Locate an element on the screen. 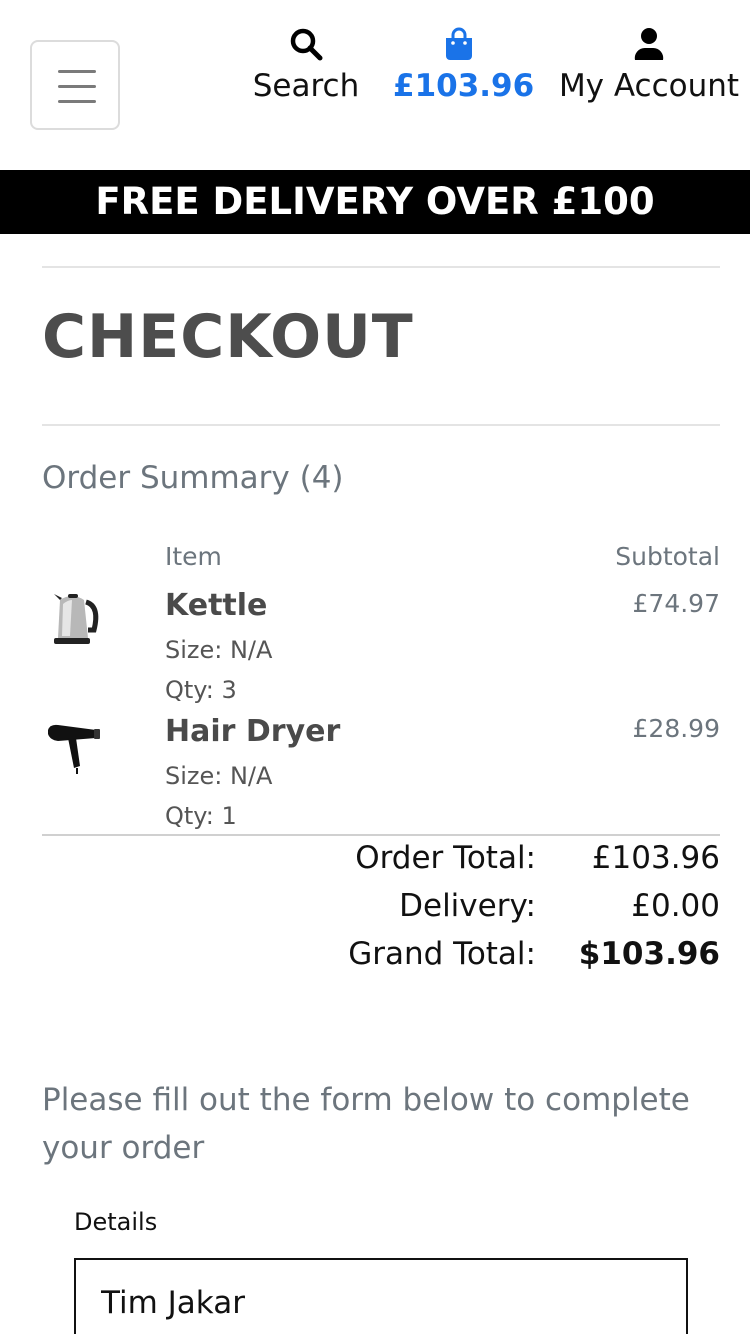 The height and width of the screenshot is (1334, 750). order-total-row: Order Total: £103.96 is located at coordinates (375, 862).